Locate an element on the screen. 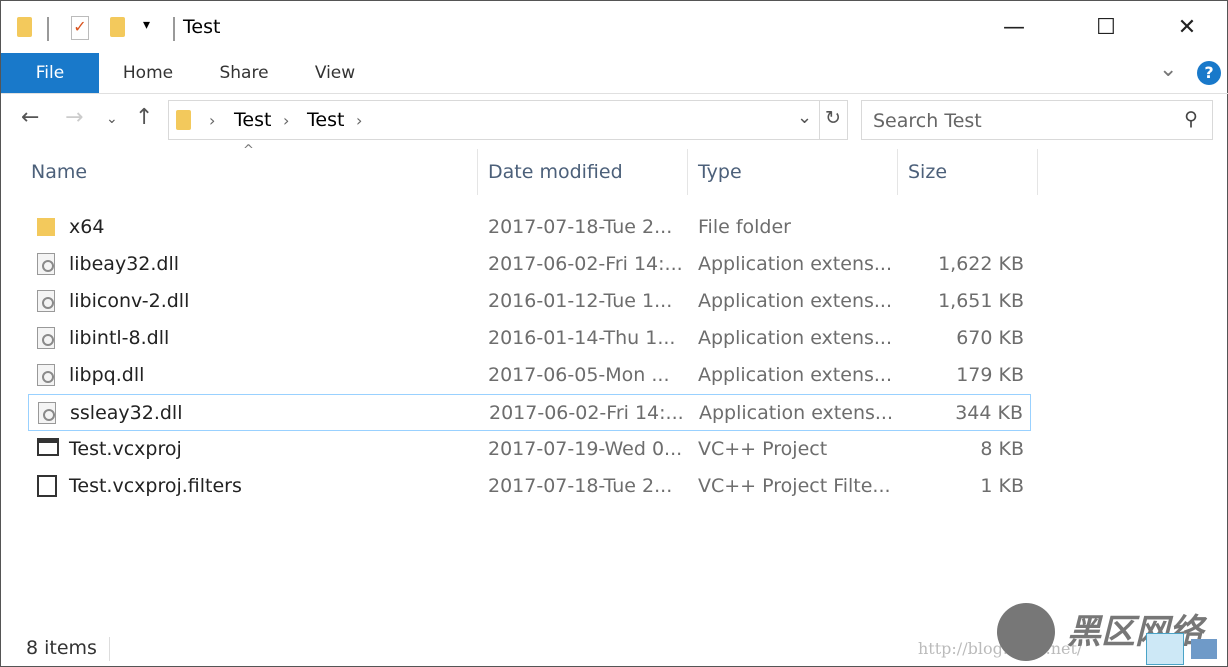 This screenshot has width=1228, height=667. file-name: libpq.dll is located at coordinates (107, 375).